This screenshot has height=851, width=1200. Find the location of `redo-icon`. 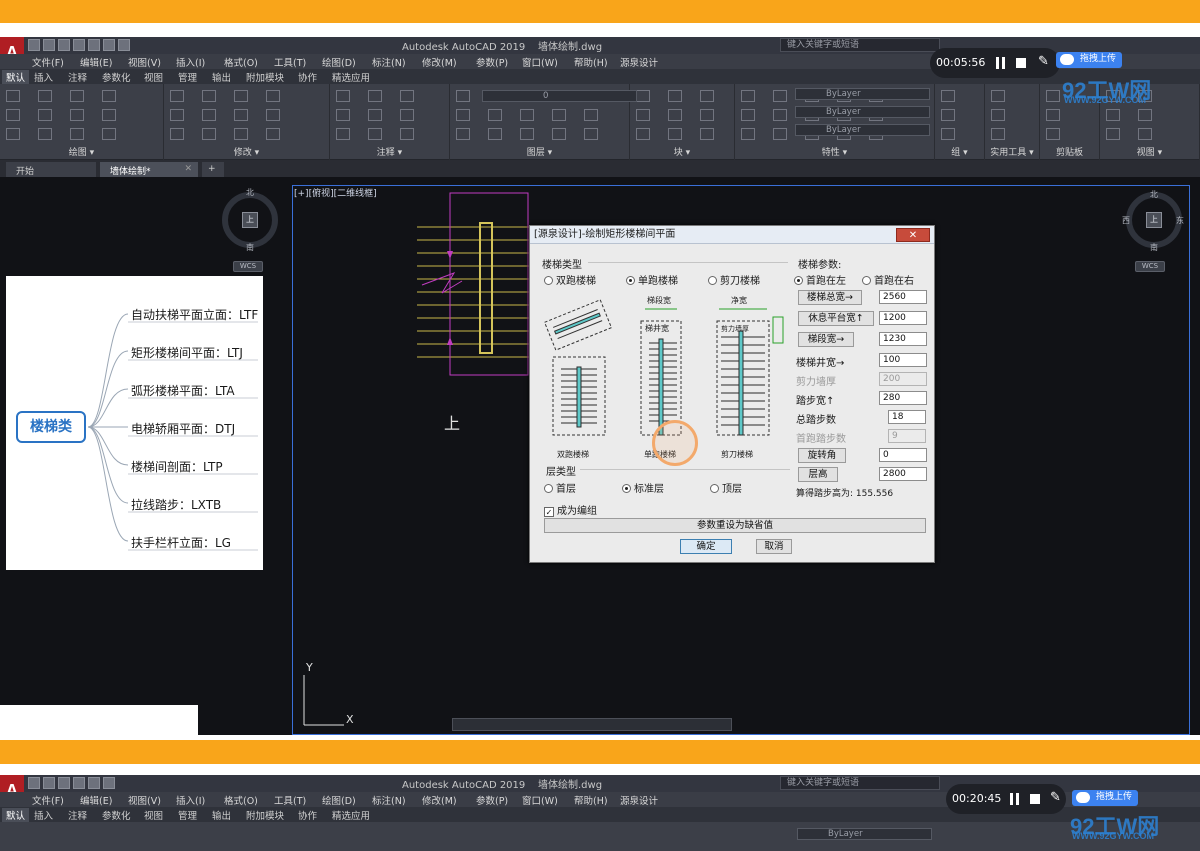

redo-icon is located at coordinates (124, 45).